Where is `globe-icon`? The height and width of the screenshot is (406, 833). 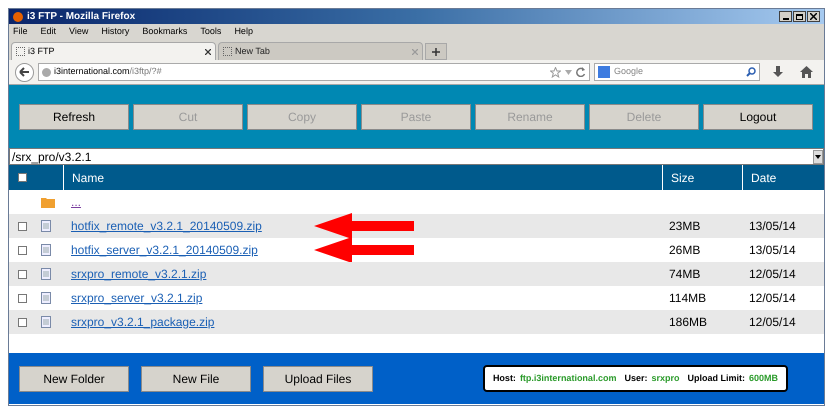
globe-icon is located at coordinates (46, 72).